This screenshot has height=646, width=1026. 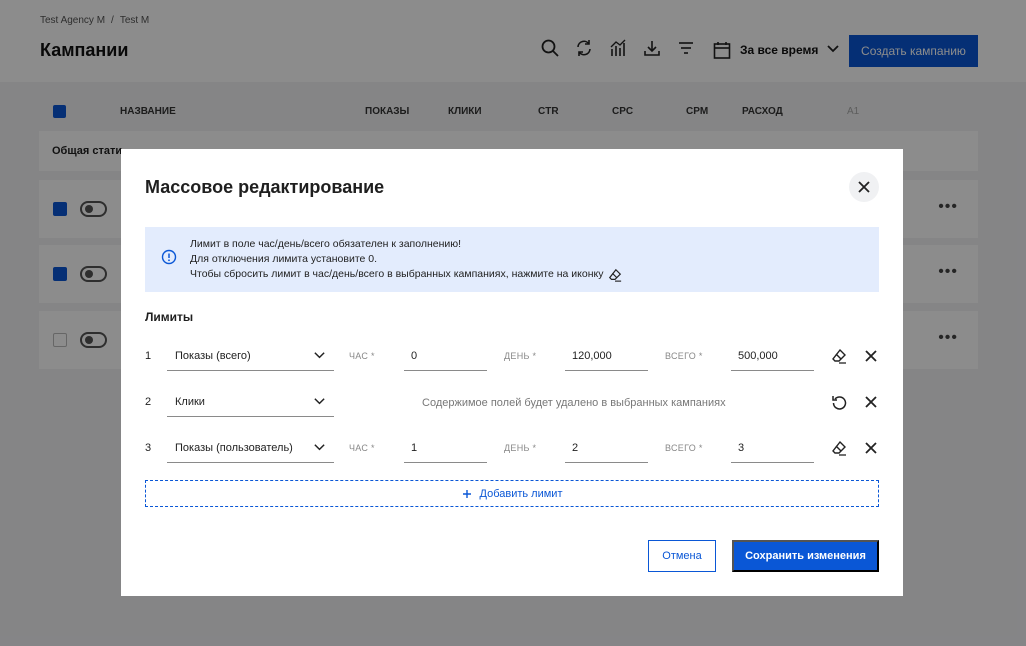 What do you see at coordinates (445, 356) in the screenshot?
I see `hour-input: 0` at bounding box center [445, 356].